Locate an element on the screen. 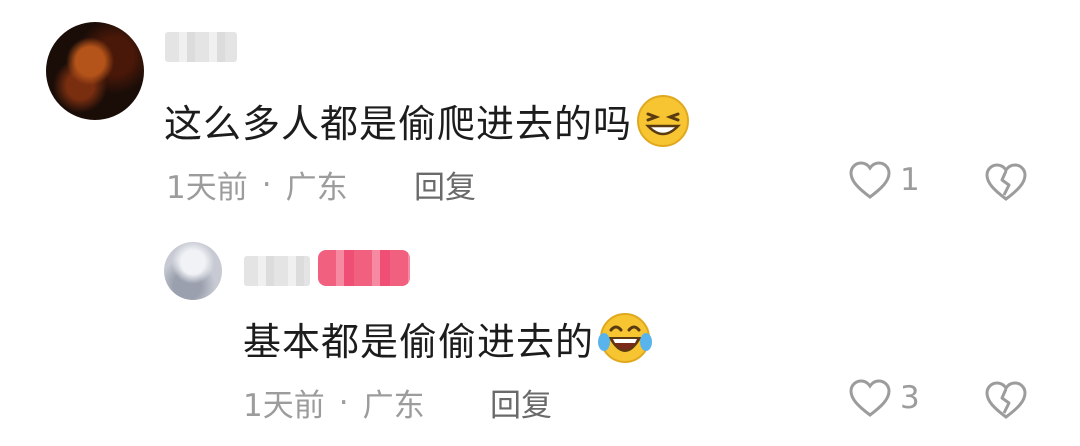  comment-text: 基本都是偷偷进去的 is located at coordinates (448, 338).